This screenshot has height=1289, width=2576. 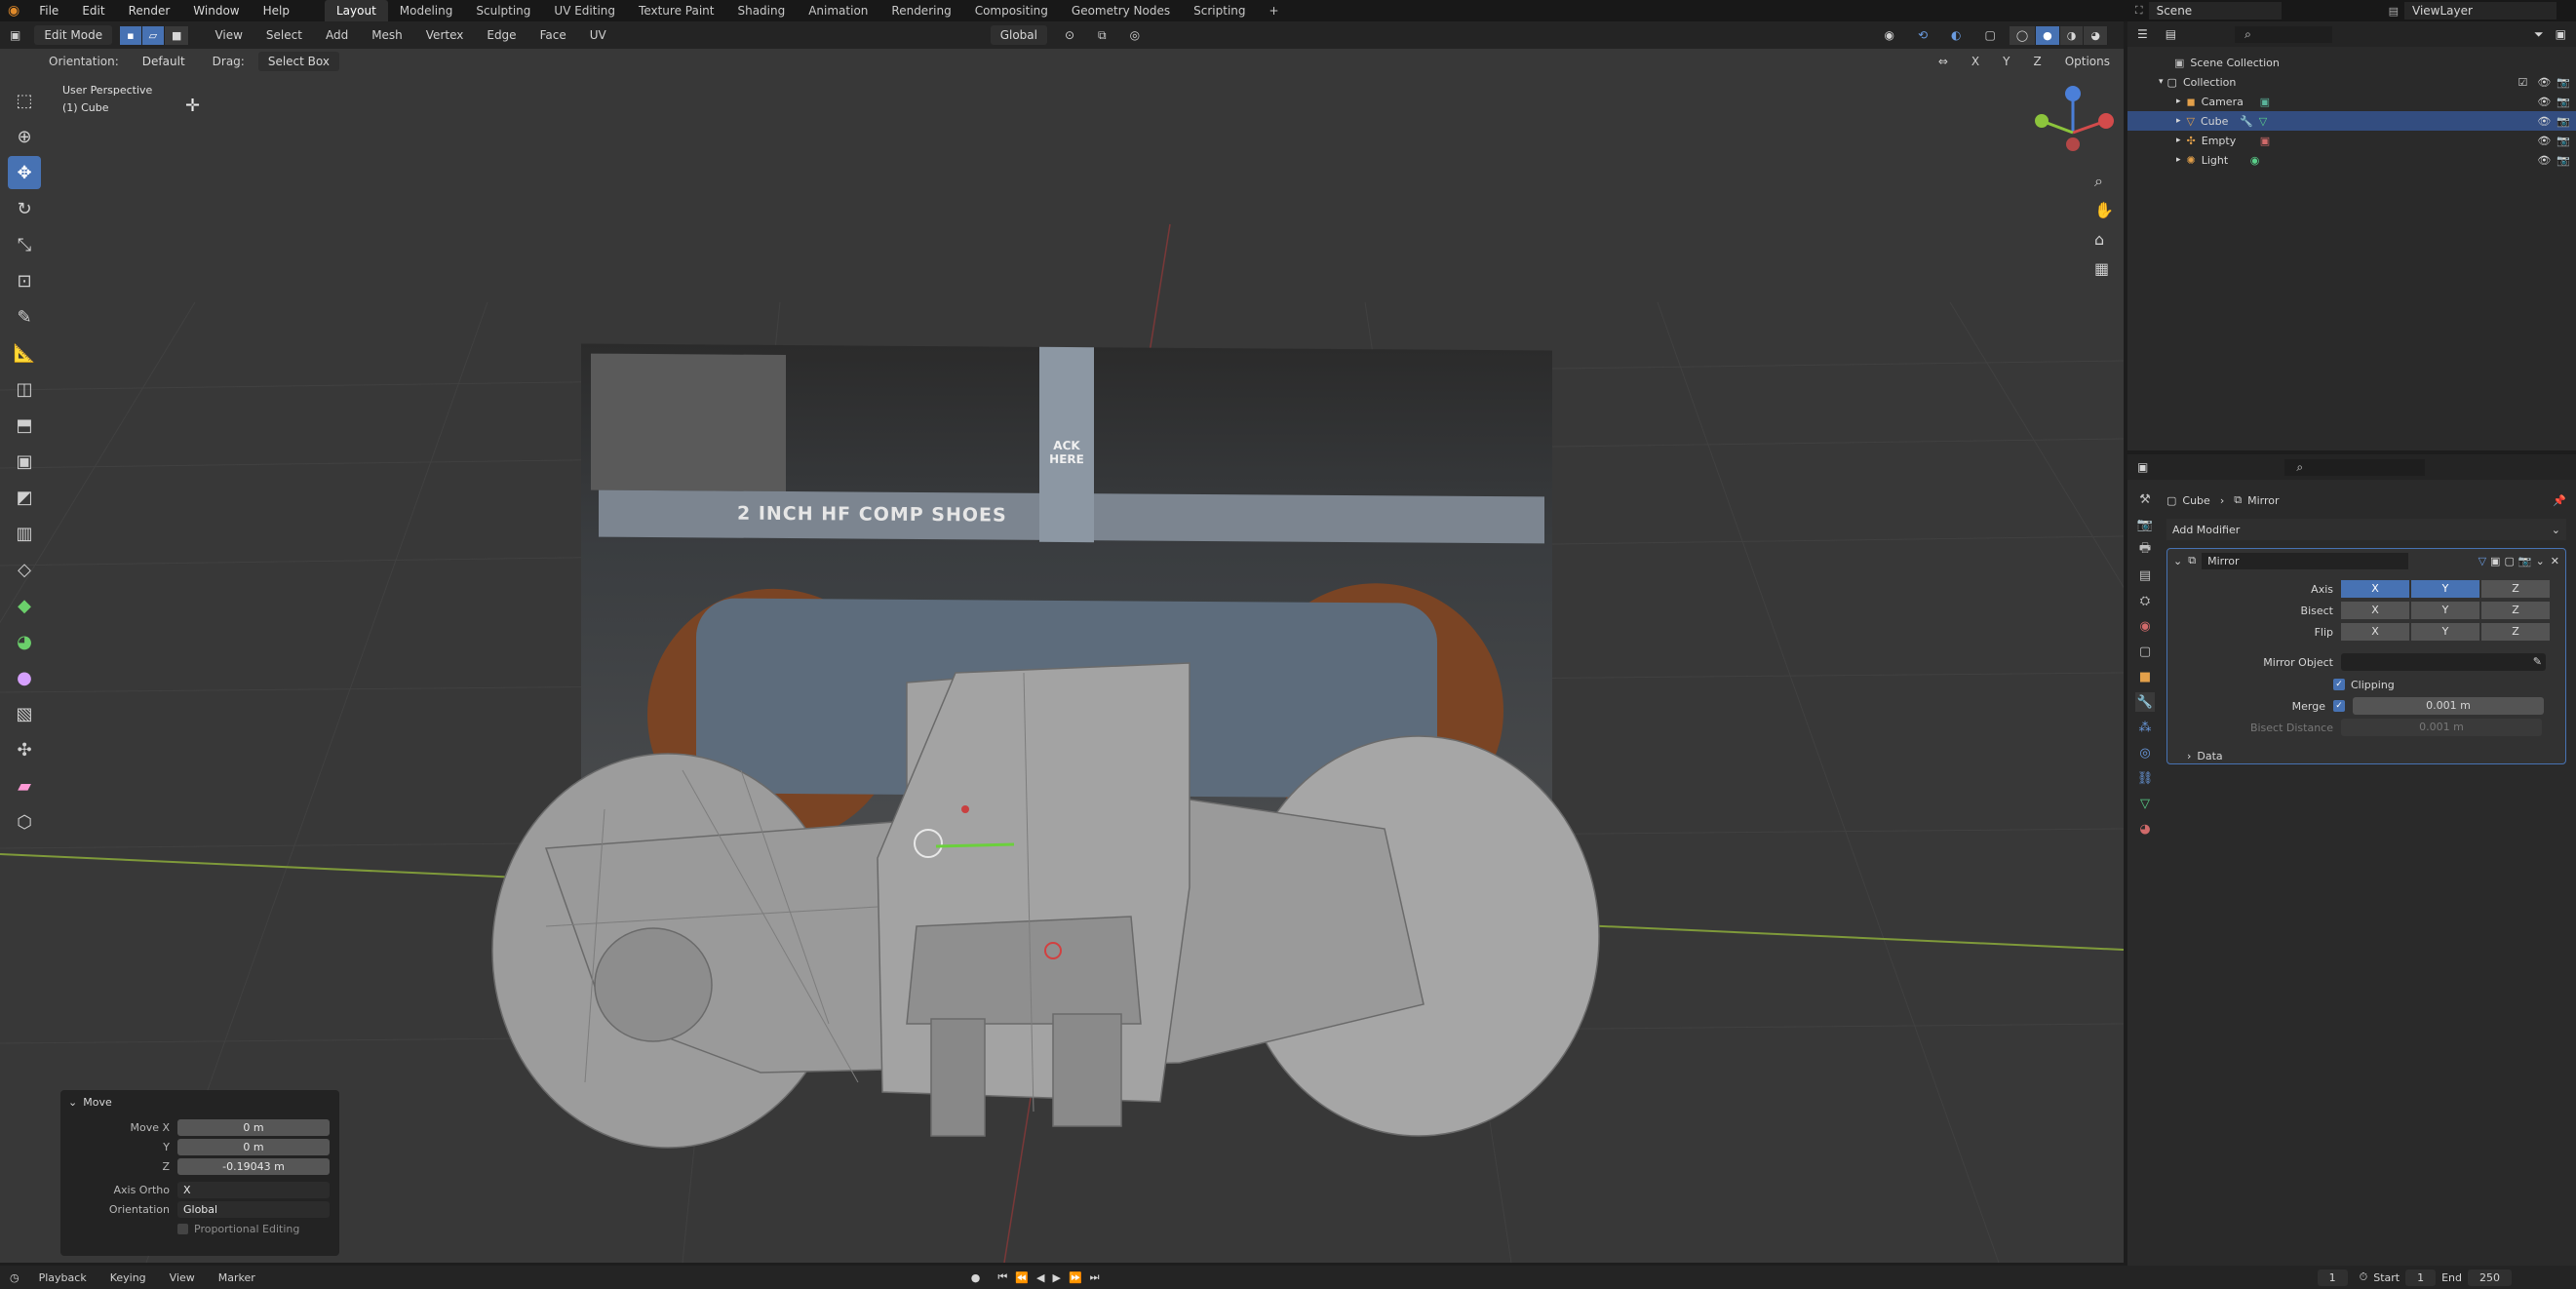 I want to click on solid-shading-icon: ●, so click(x=2048, y=35).